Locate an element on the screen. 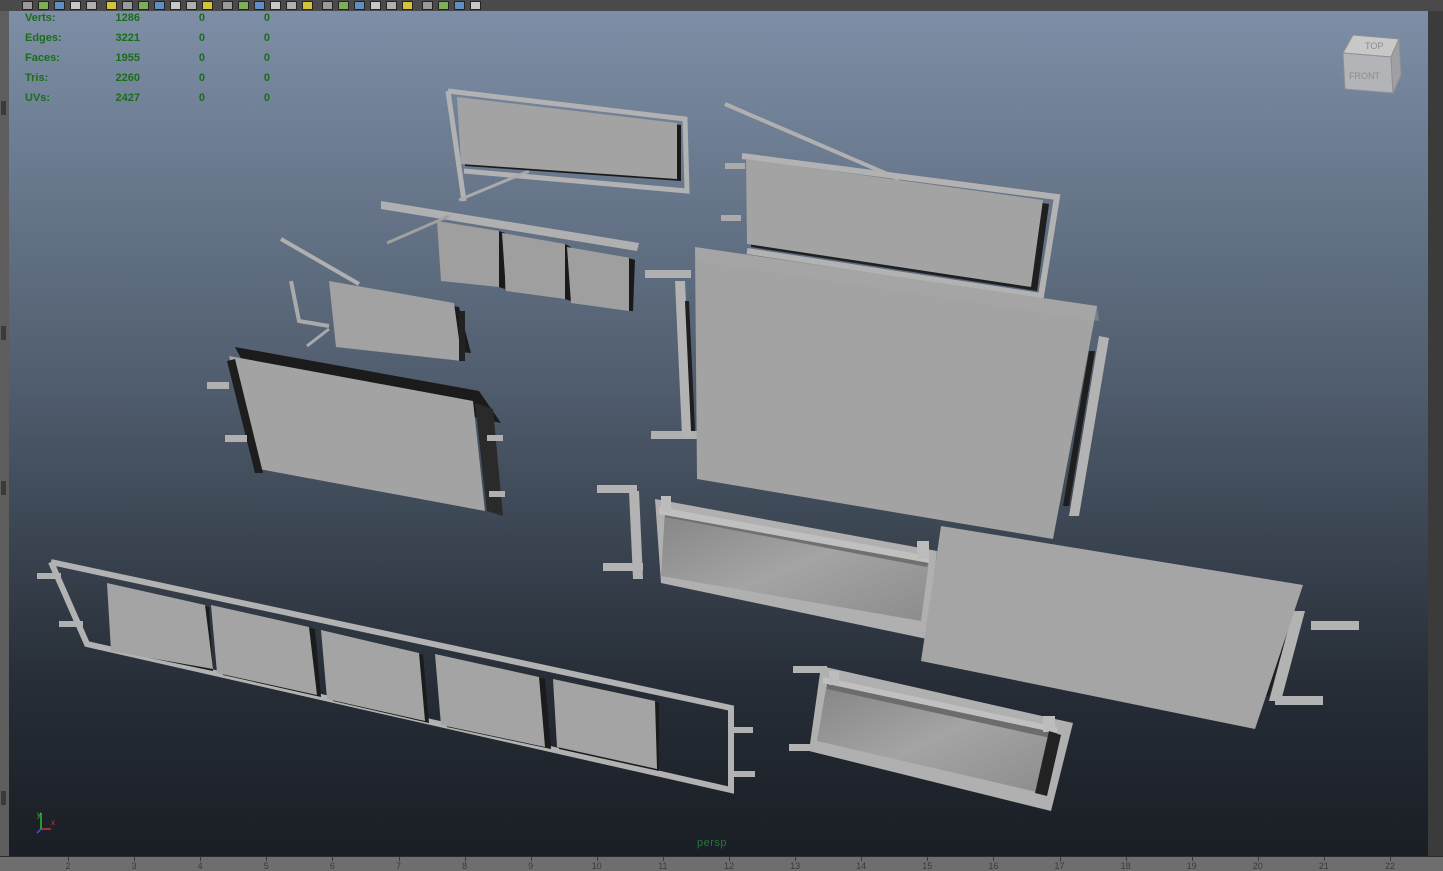 This screenshot has width=1443, height=871. flat-shade-icon is located at coordinates (275, 5).